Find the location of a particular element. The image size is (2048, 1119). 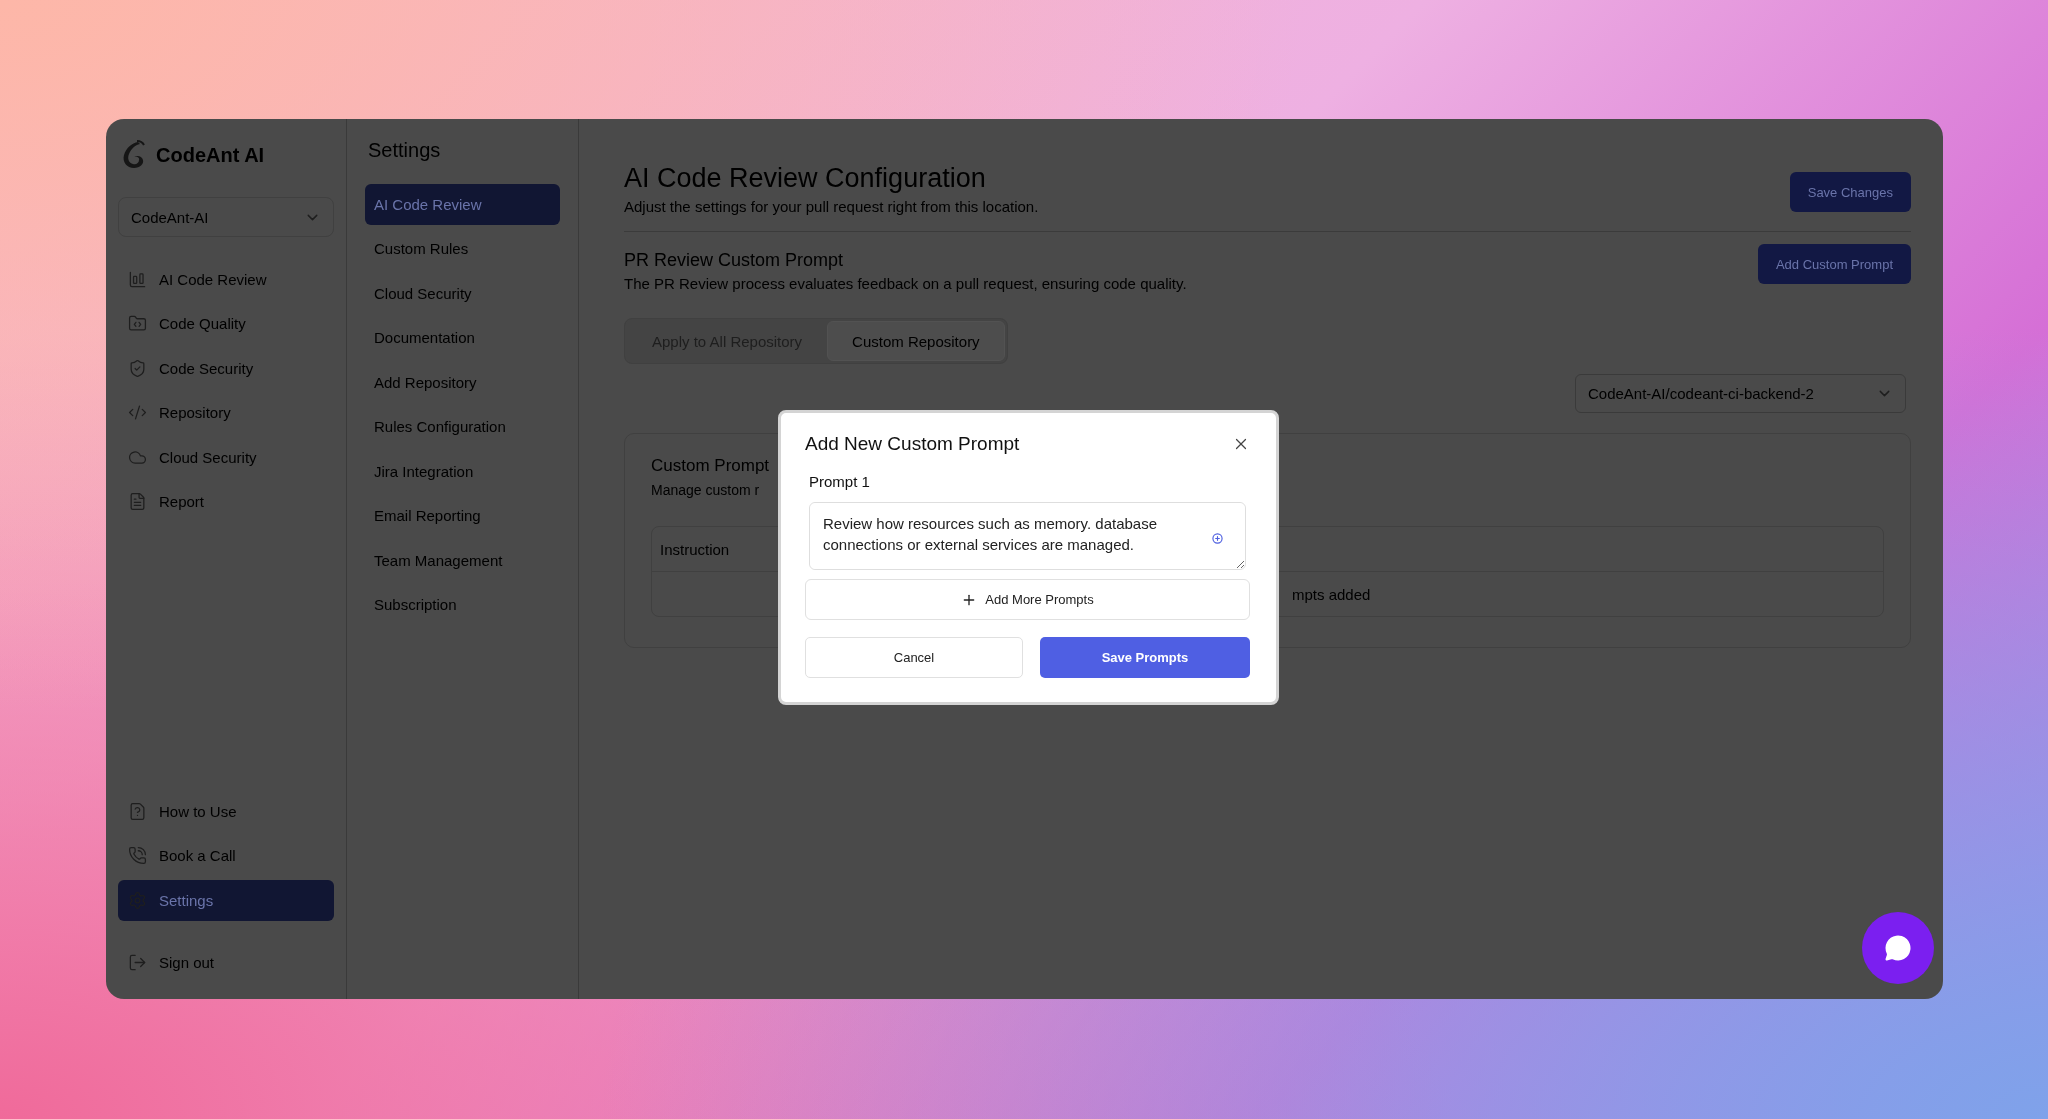

sidebar-item: Report is located at coordinates (226, 501).